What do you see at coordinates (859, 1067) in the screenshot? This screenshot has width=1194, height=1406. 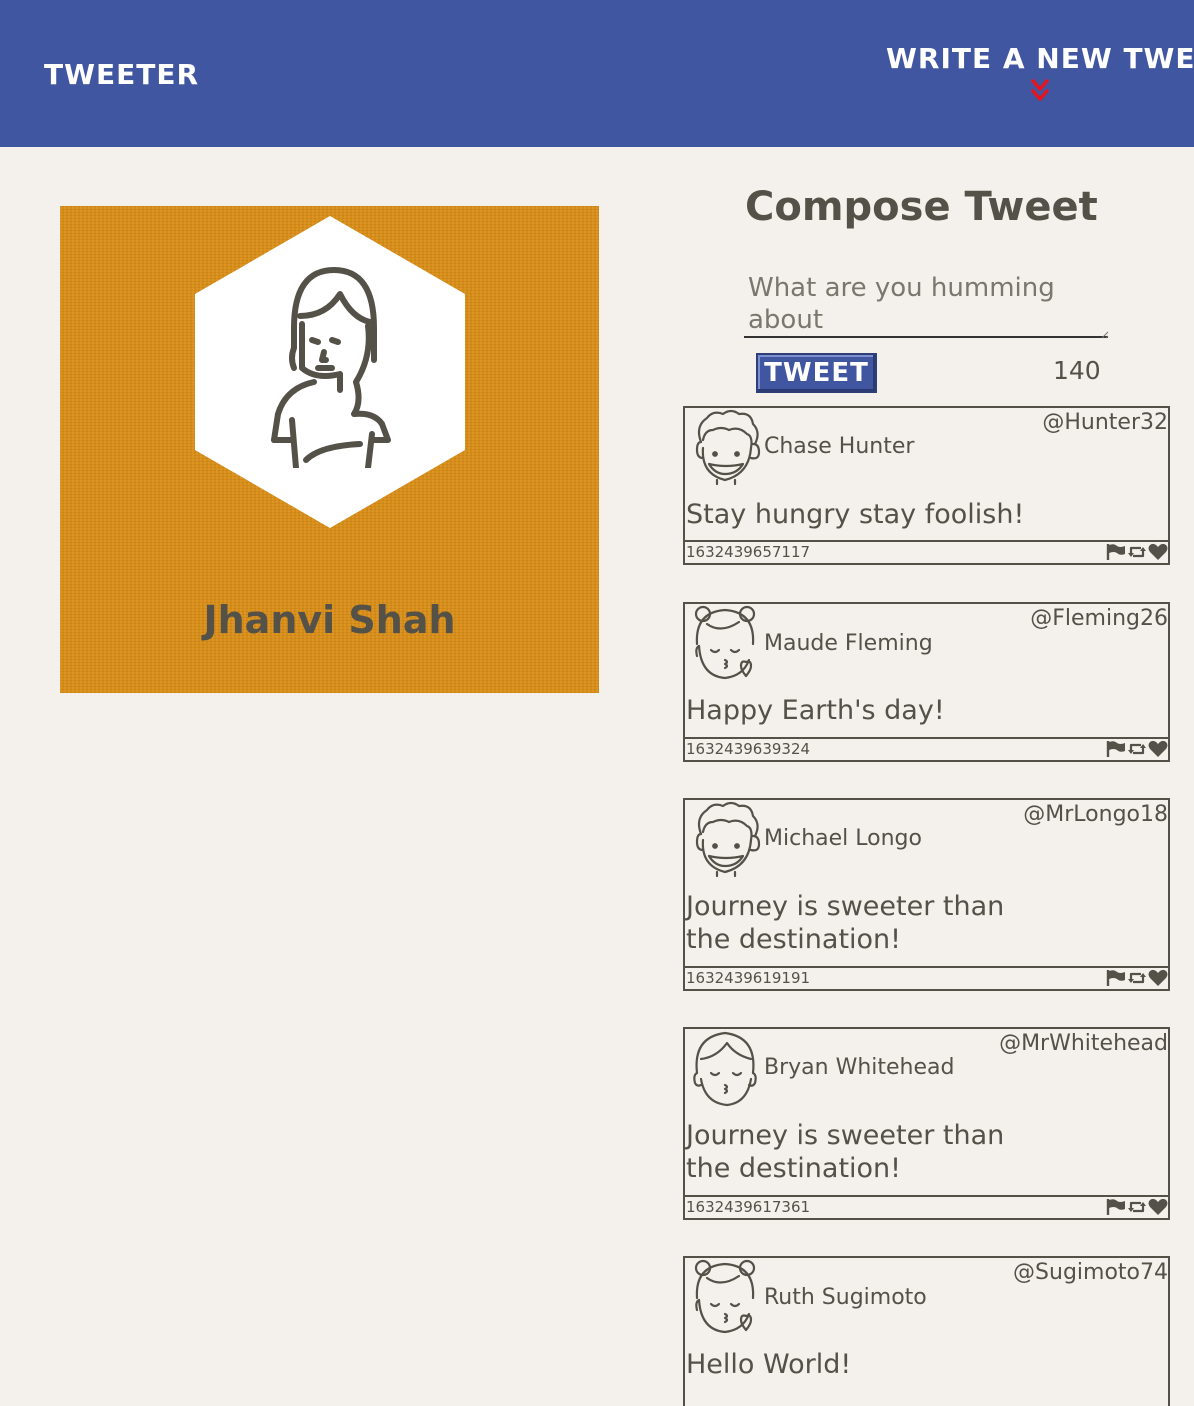 I see `tweet-author-name: Bryan Whitehead` at bounding box center [859, 1067].